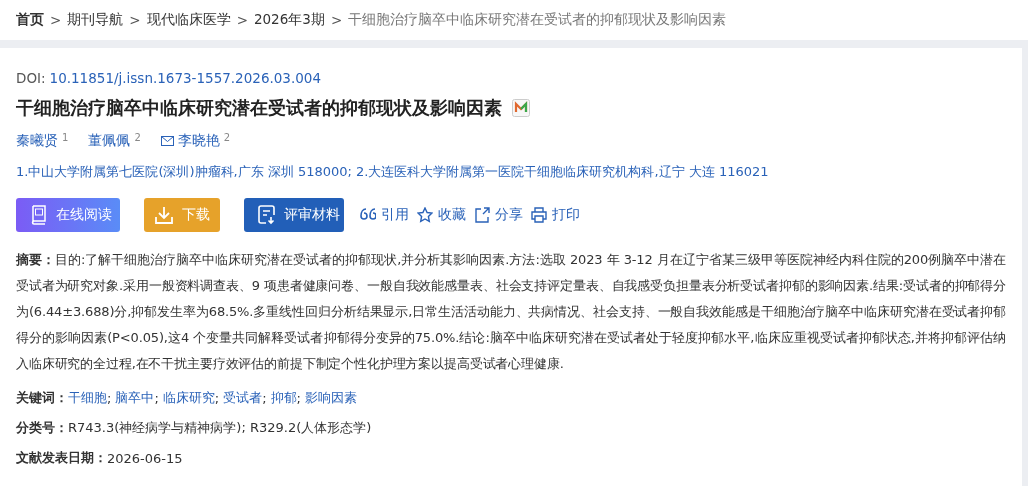 This screenshot has height=486, width=1028. What do you see at coordinates (283, 398) in the screenshot?
I see `keyword-link: 抑郁` at bounding box center [283, 398].